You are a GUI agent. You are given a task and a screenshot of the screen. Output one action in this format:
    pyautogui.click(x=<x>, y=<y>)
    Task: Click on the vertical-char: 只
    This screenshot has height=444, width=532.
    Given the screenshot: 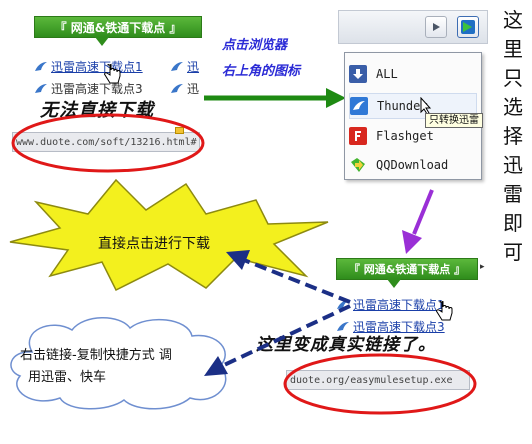 What is the action you would take?
    pyautogui.click(x=513, y=78)
    